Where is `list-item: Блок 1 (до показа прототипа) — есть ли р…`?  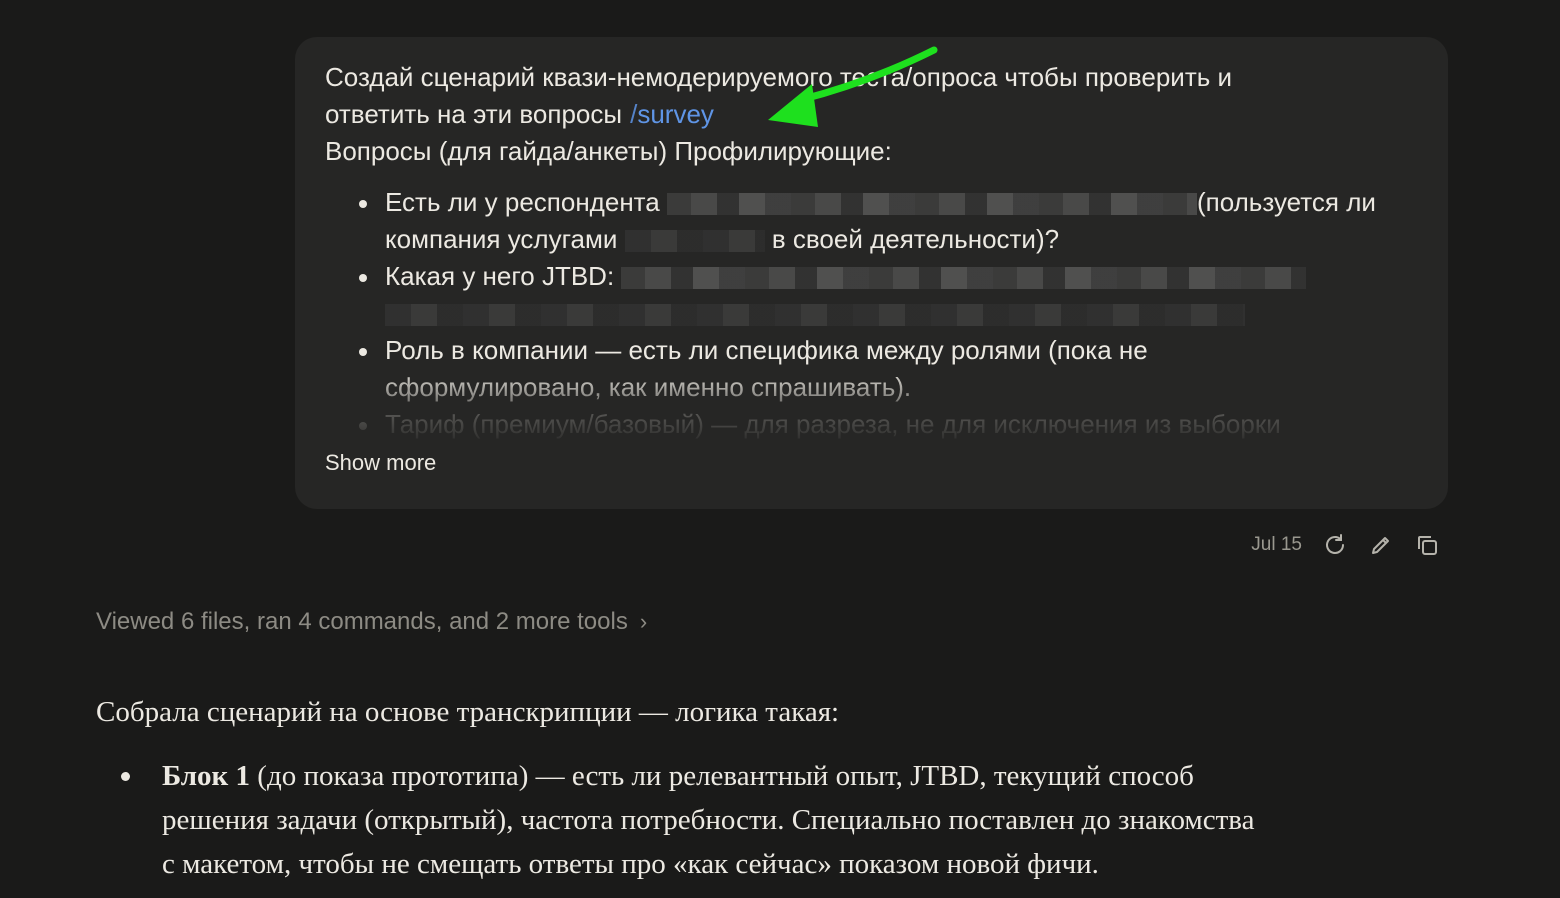
list-item: Блок 1 (до показа прототипа) — есть ли р… is located at coordinates (768, 820).